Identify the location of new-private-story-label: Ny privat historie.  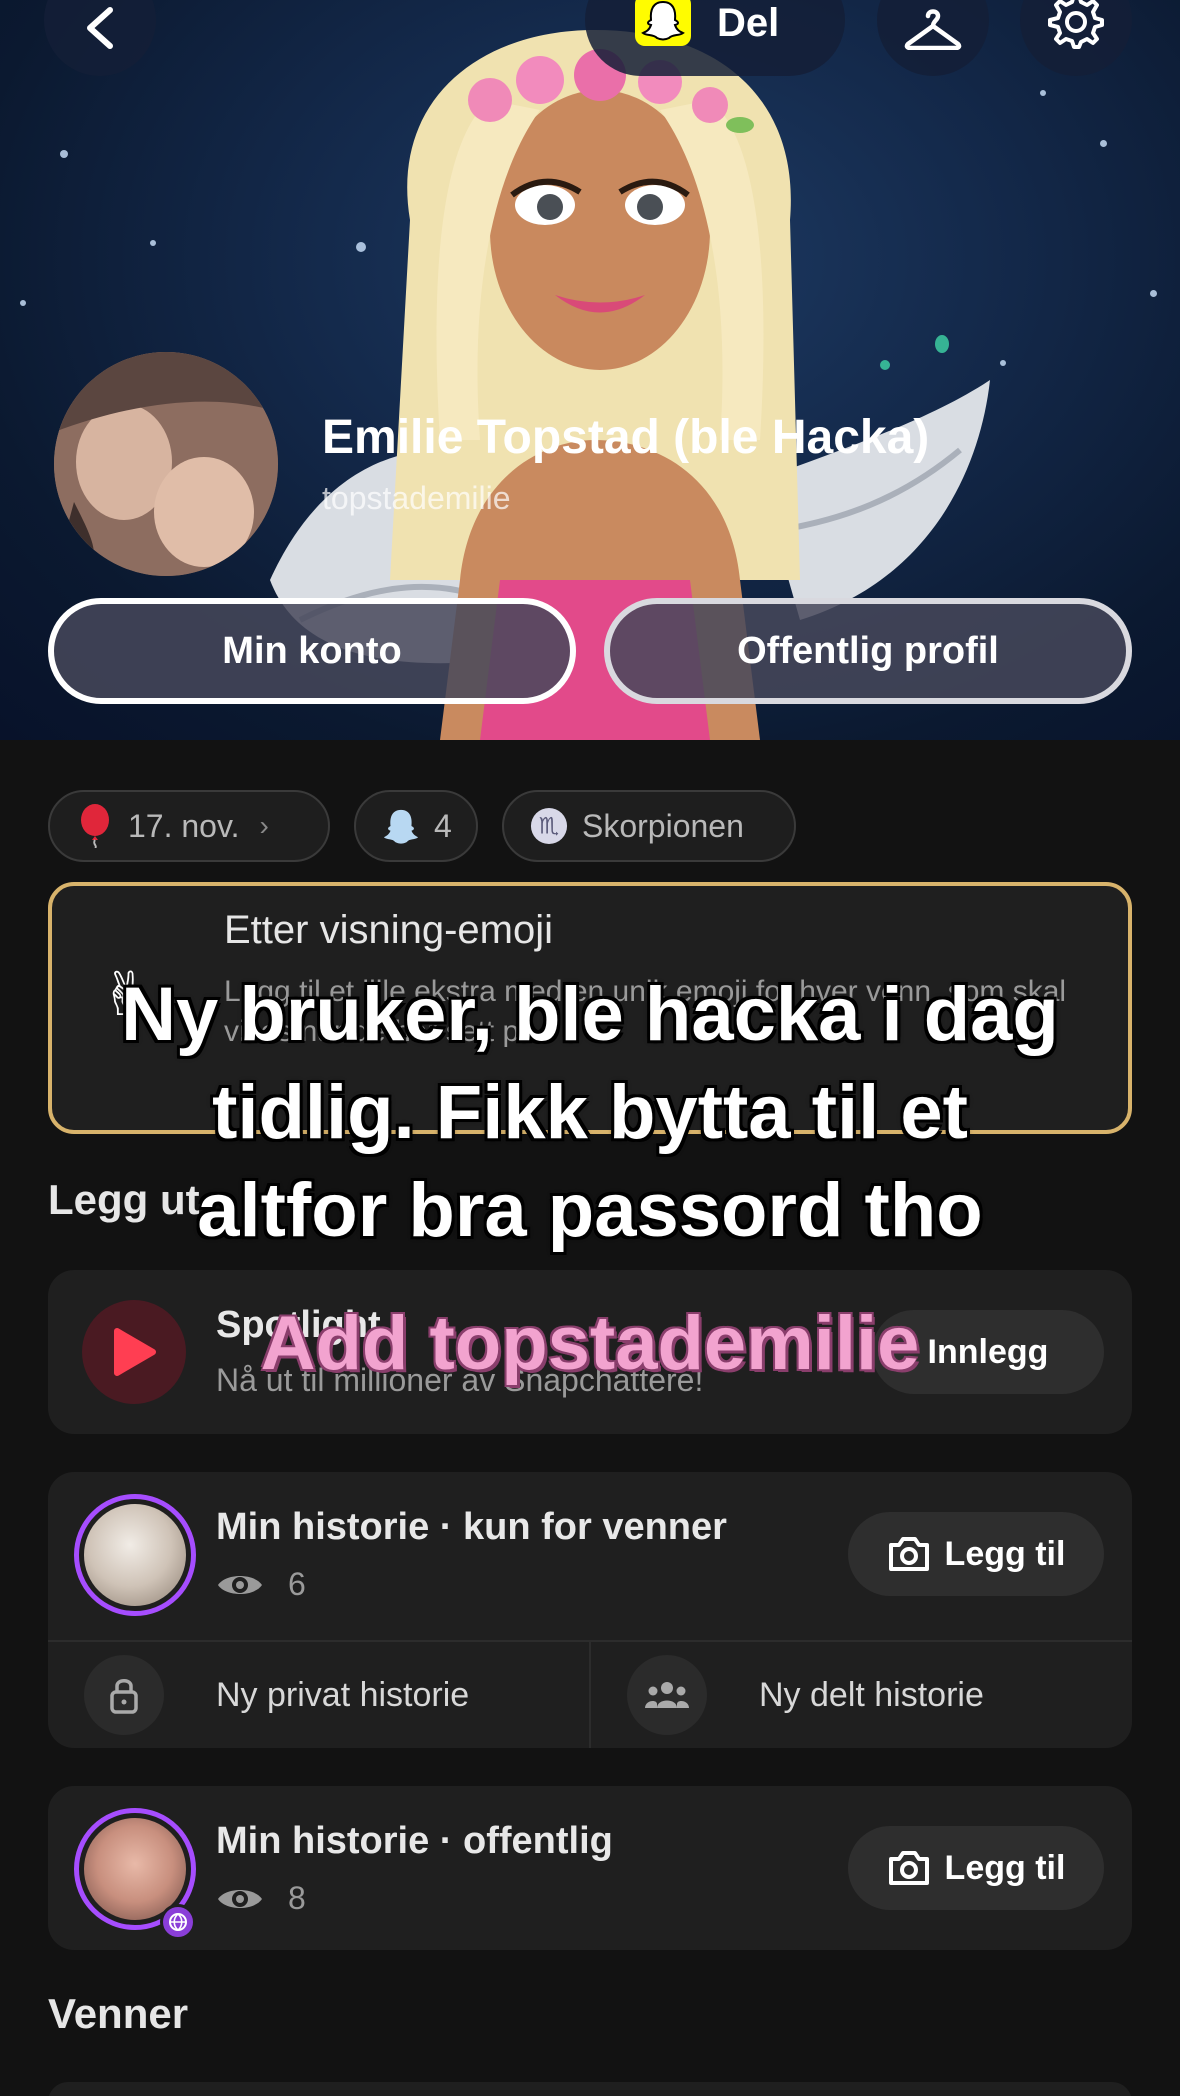
(343, 1694).